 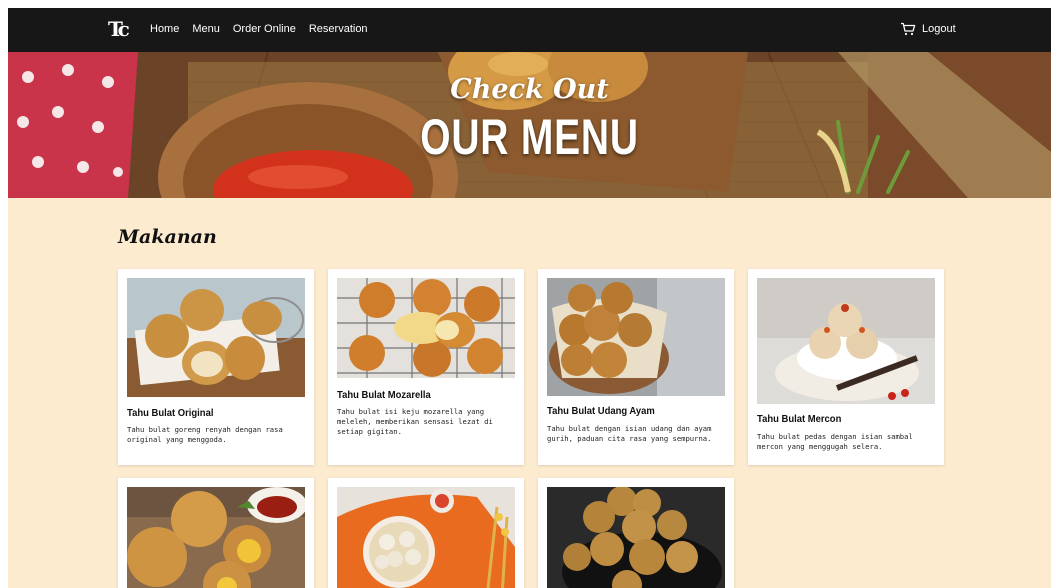 I want to click on logout-link: Logout, so click(x=939, y=29).